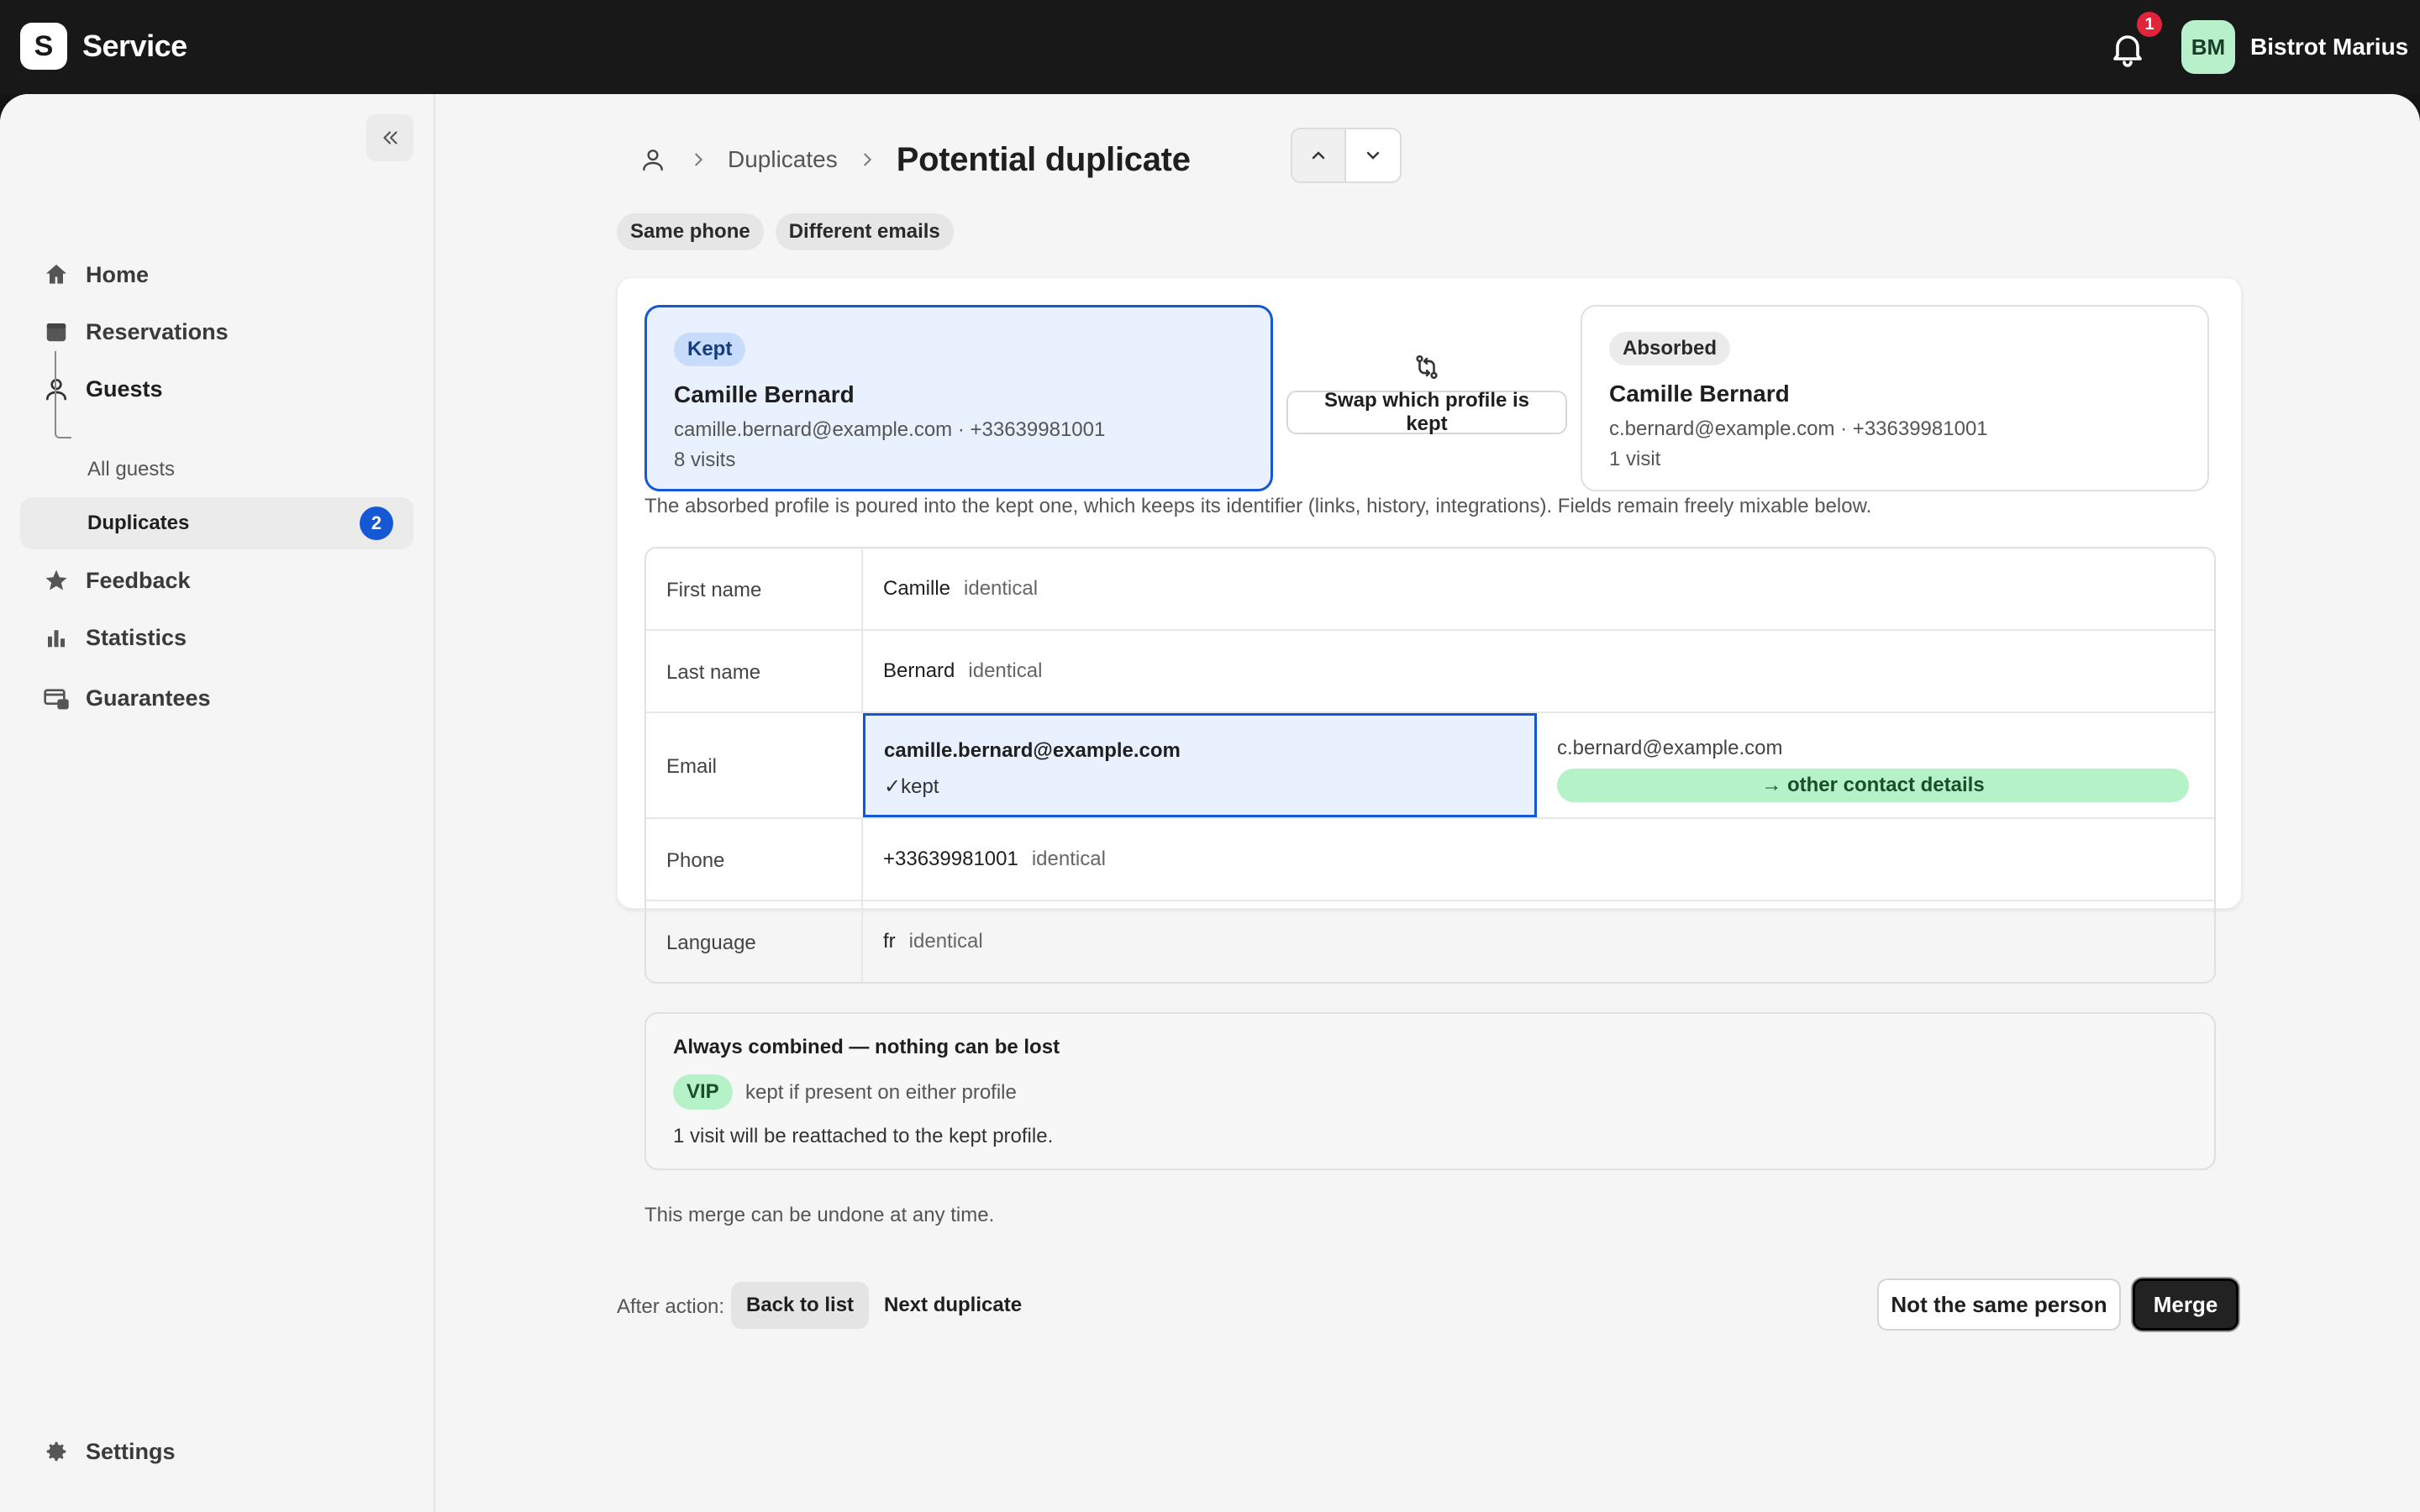 The image size is (2420, 1512). I want to click on tree-branch, so click(63, 430).